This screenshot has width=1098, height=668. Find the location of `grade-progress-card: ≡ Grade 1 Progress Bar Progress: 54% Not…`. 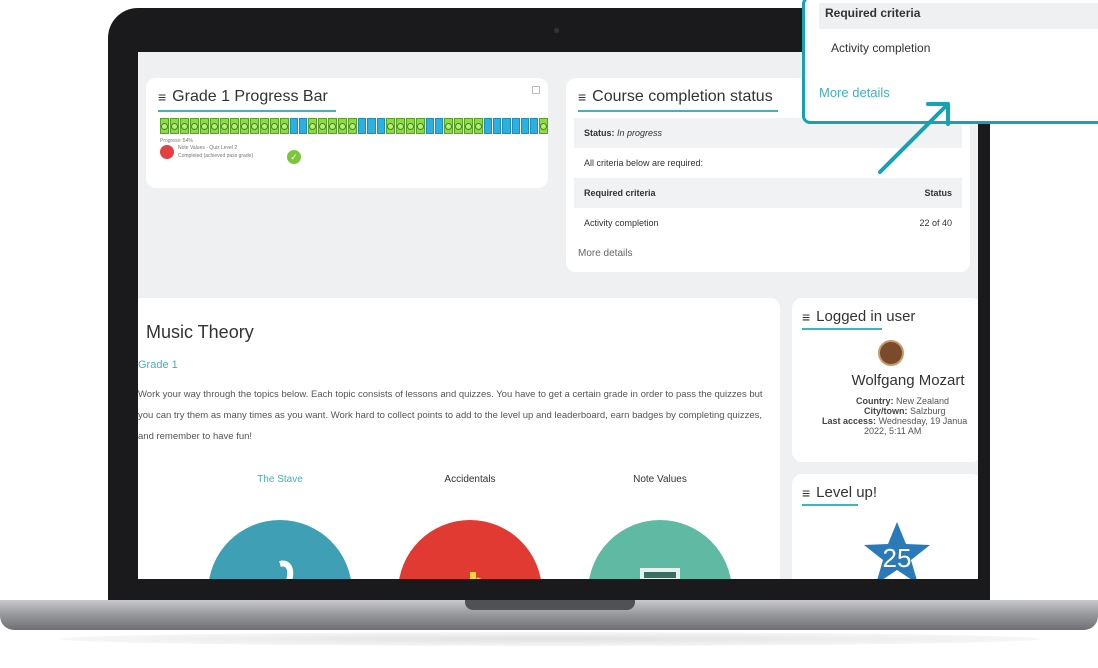

grade-progress-card: ≡ Grade 1 Progress Bar Progress: 54% Not… is located at coordinates (347, 133).